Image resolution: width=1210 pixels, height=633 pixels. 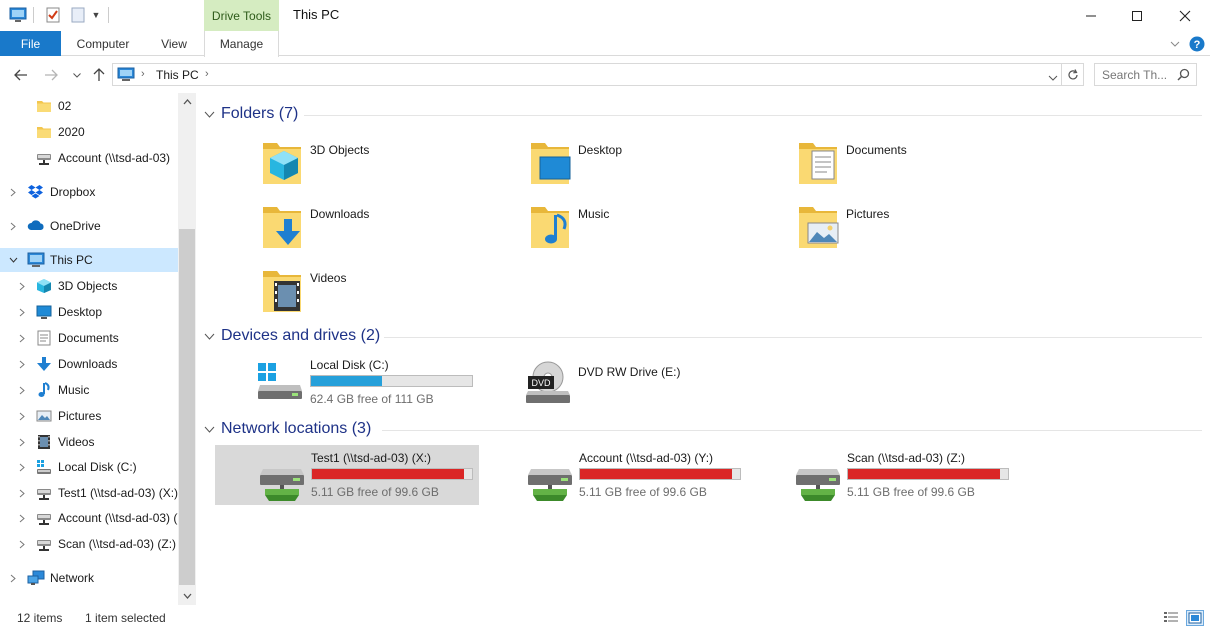 What do you see at coordinates (390, 164) in the screenshot?
I see `folder-tile-3d-objects: 3D Objects` at bounding box center [390, 164].